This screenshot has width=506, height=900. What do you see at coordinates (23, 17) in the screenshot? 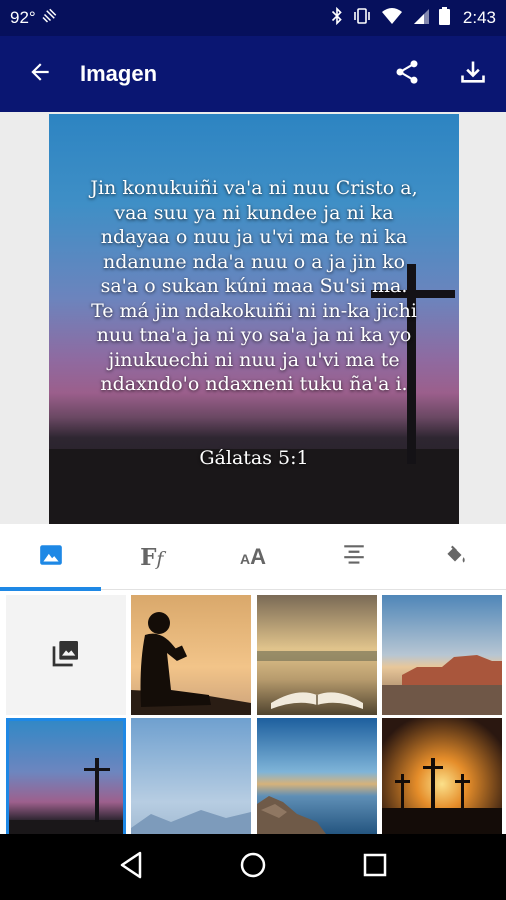
I see `battery-percent: 92°` at bounding box center [23, 17].